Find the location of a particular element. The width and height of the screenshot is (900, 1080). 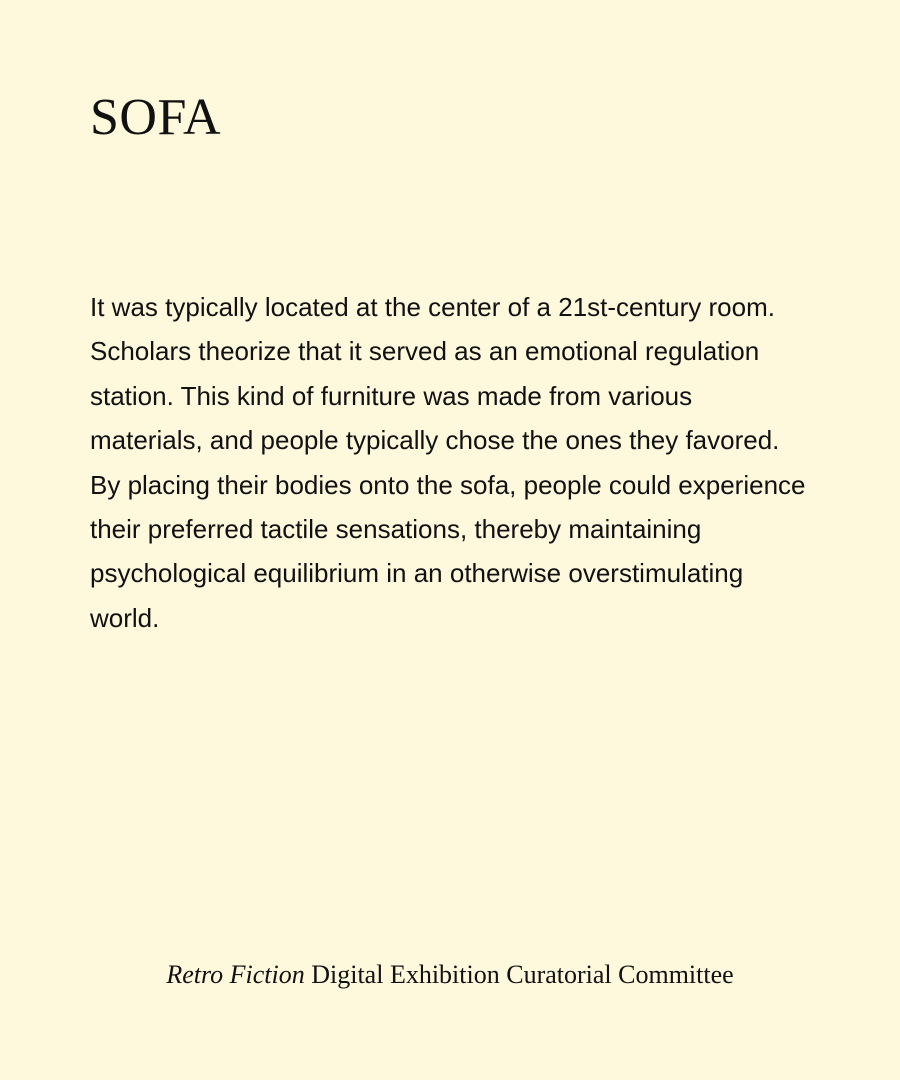

exhibit-title: SOFA is located at coordinates (156, 117).